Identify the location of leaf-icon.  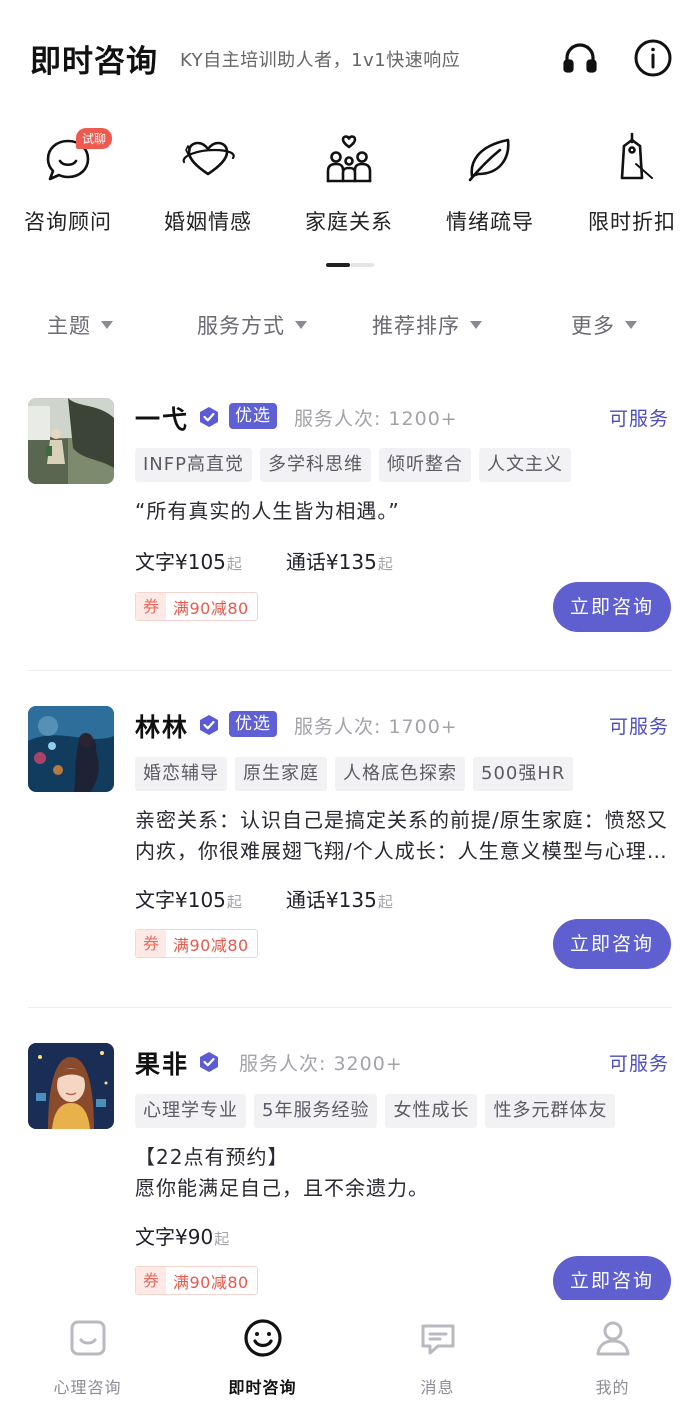
(490, 158).